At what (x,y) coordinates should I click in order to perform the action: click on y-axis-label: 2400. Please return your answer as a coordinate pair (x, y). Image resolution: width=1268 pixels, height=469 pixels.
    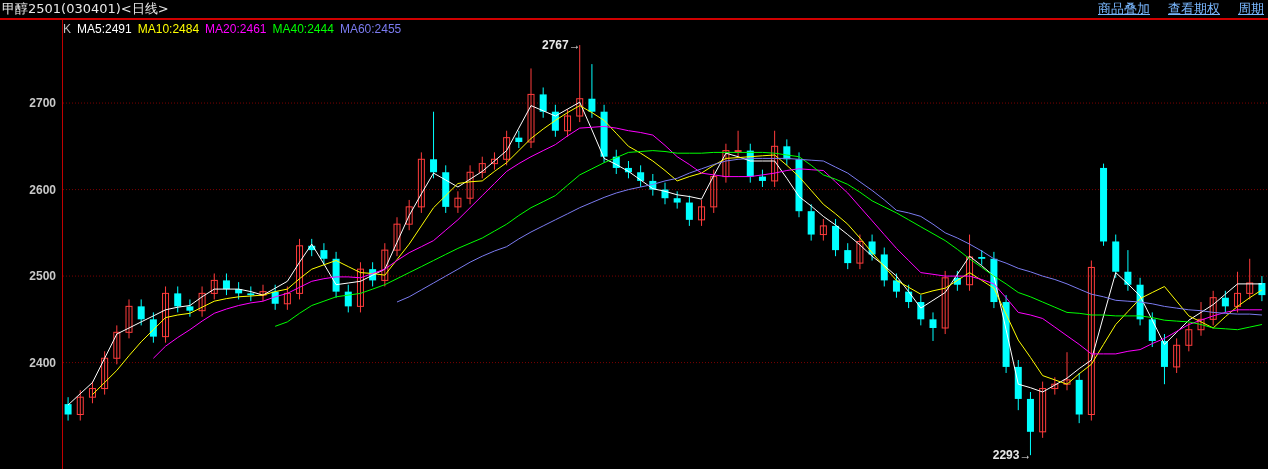
    Looking at the image, I should click on (42, 362).